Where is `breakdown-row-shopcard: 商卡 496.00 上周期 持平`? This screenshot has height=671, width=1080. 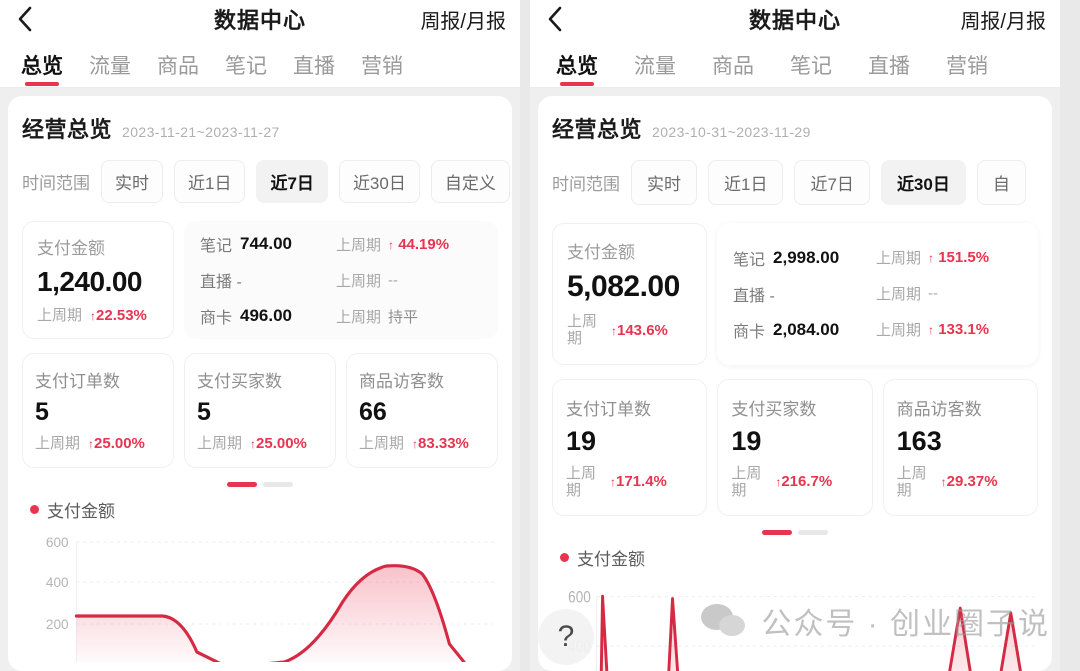 breakdown-row-shopcard: 商卡 496.00 上周期 持平 is located at coordinates (344, 316).